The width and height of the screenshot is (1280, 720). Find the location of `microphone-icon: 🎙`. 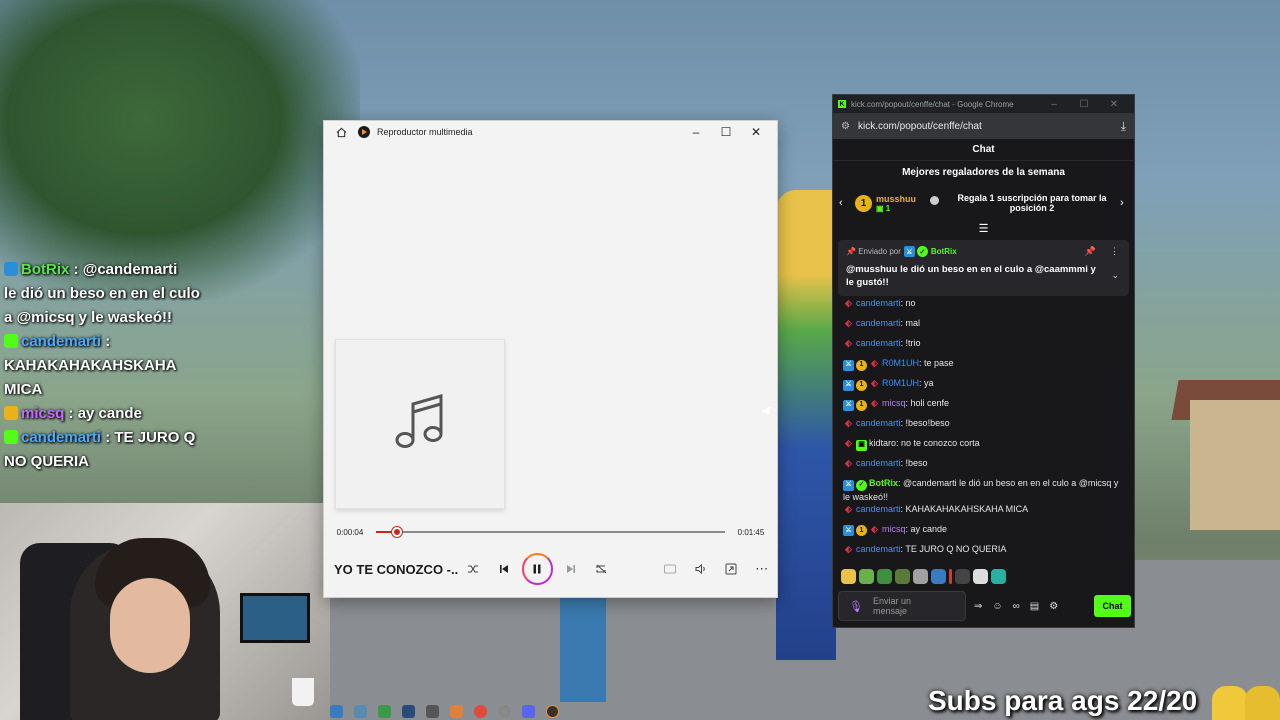

microphone-icon: 🎙 is located at coordinates (856, 606).